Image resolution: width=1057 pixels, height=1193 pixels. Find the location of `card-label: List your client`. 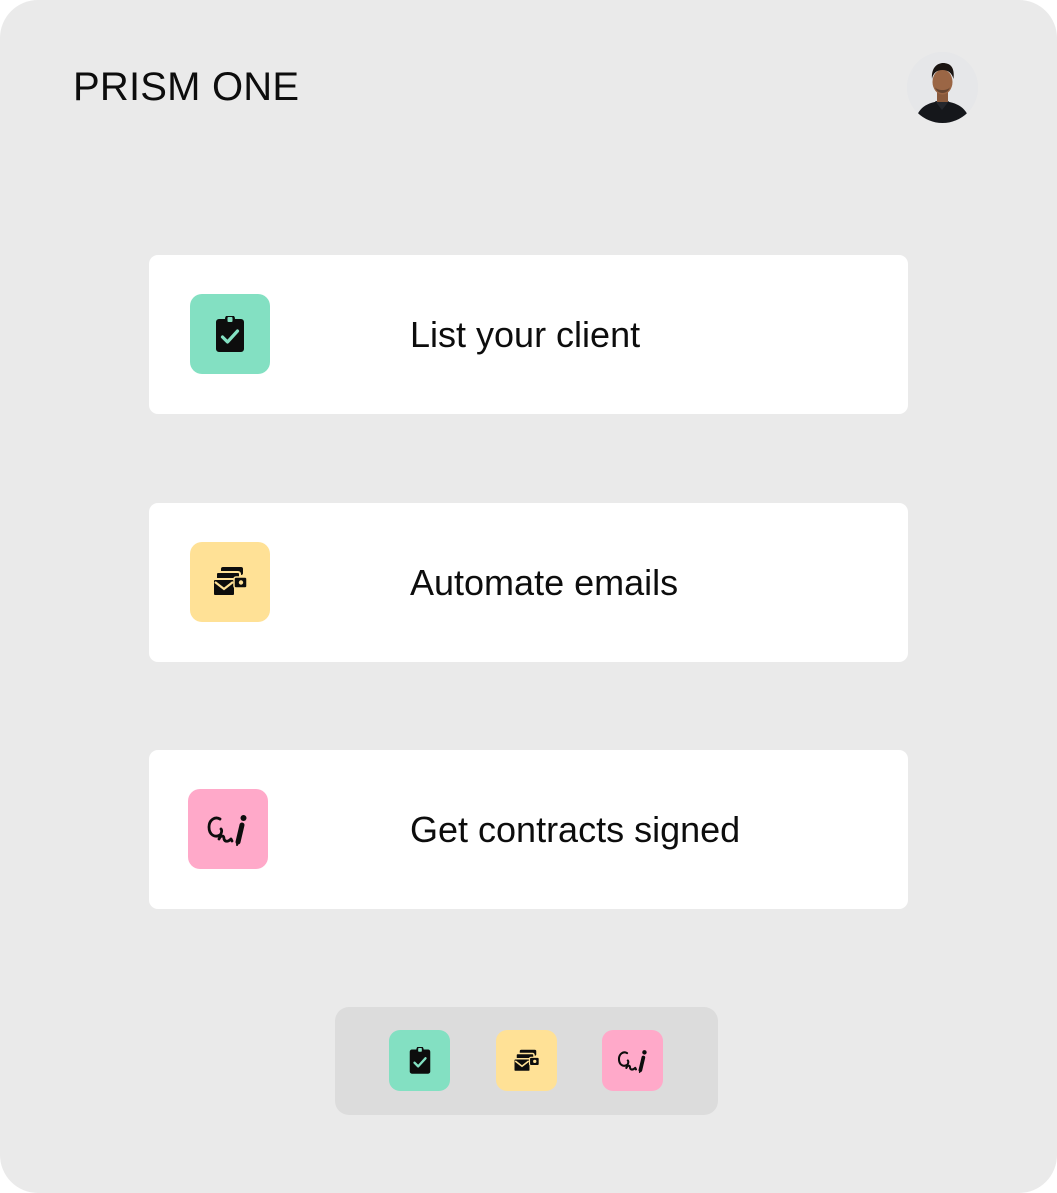

card-label: List your client is located at coordinates (525, 334).